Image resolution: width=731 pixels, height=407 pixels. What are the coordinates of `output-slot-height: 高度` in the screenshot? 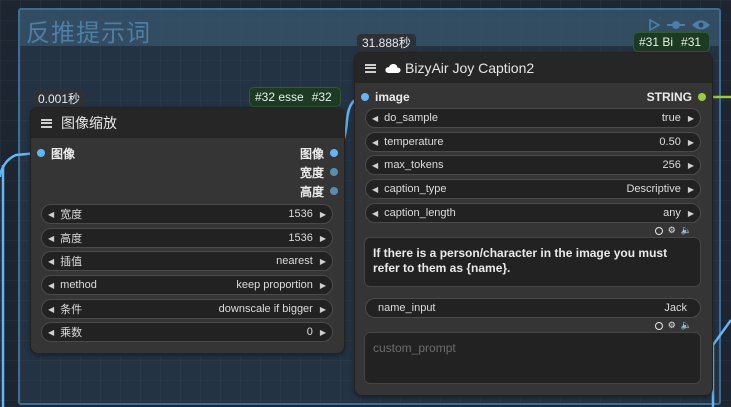 It's located at (319, 191).